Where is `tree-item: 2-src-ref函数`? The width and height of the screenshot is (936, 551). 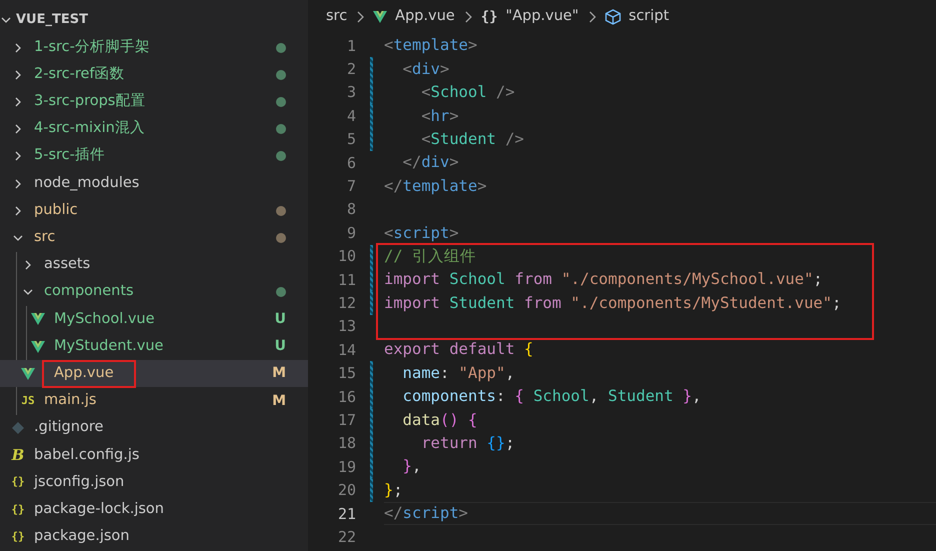 tree-item: 2-src-ref函数 is located at coordinates (154, 74).